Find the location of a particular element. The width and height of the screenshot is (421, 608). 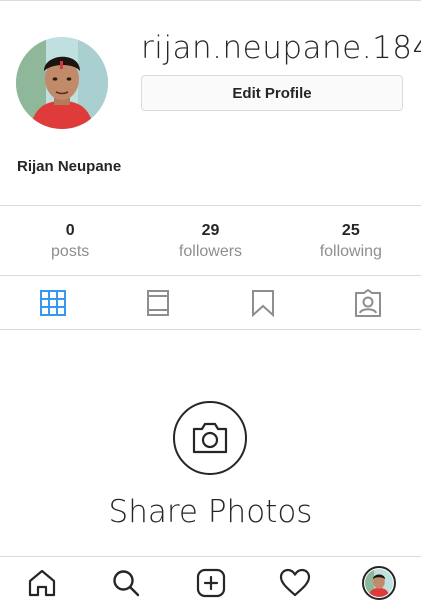

stat-posts: 0 posts is located at coordinates (70, 240).